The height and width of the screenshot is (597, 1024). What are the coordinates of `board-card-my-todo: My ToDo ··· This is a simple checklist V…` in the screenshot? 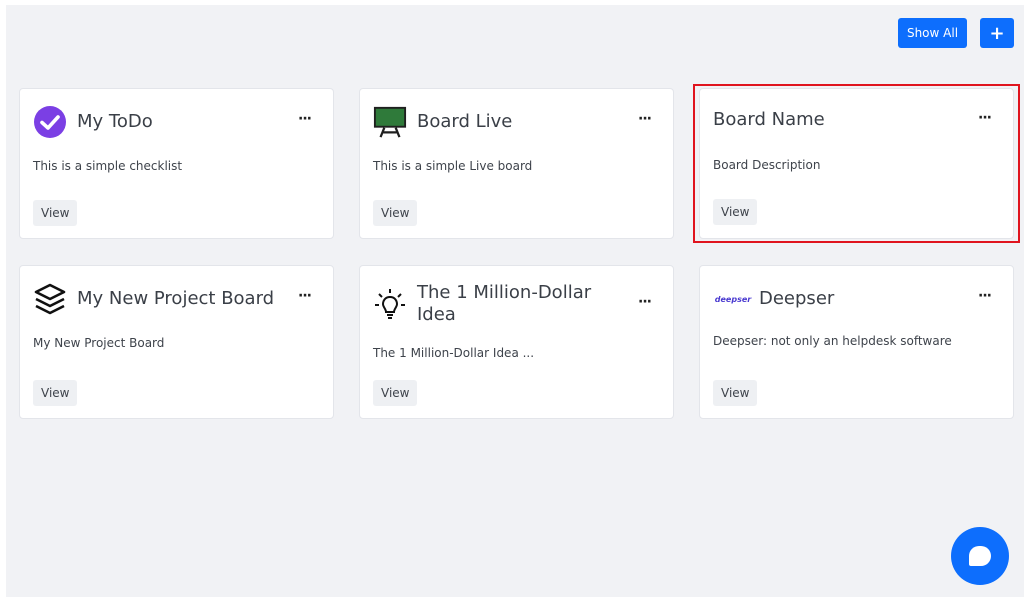 It's located at (176, 163).